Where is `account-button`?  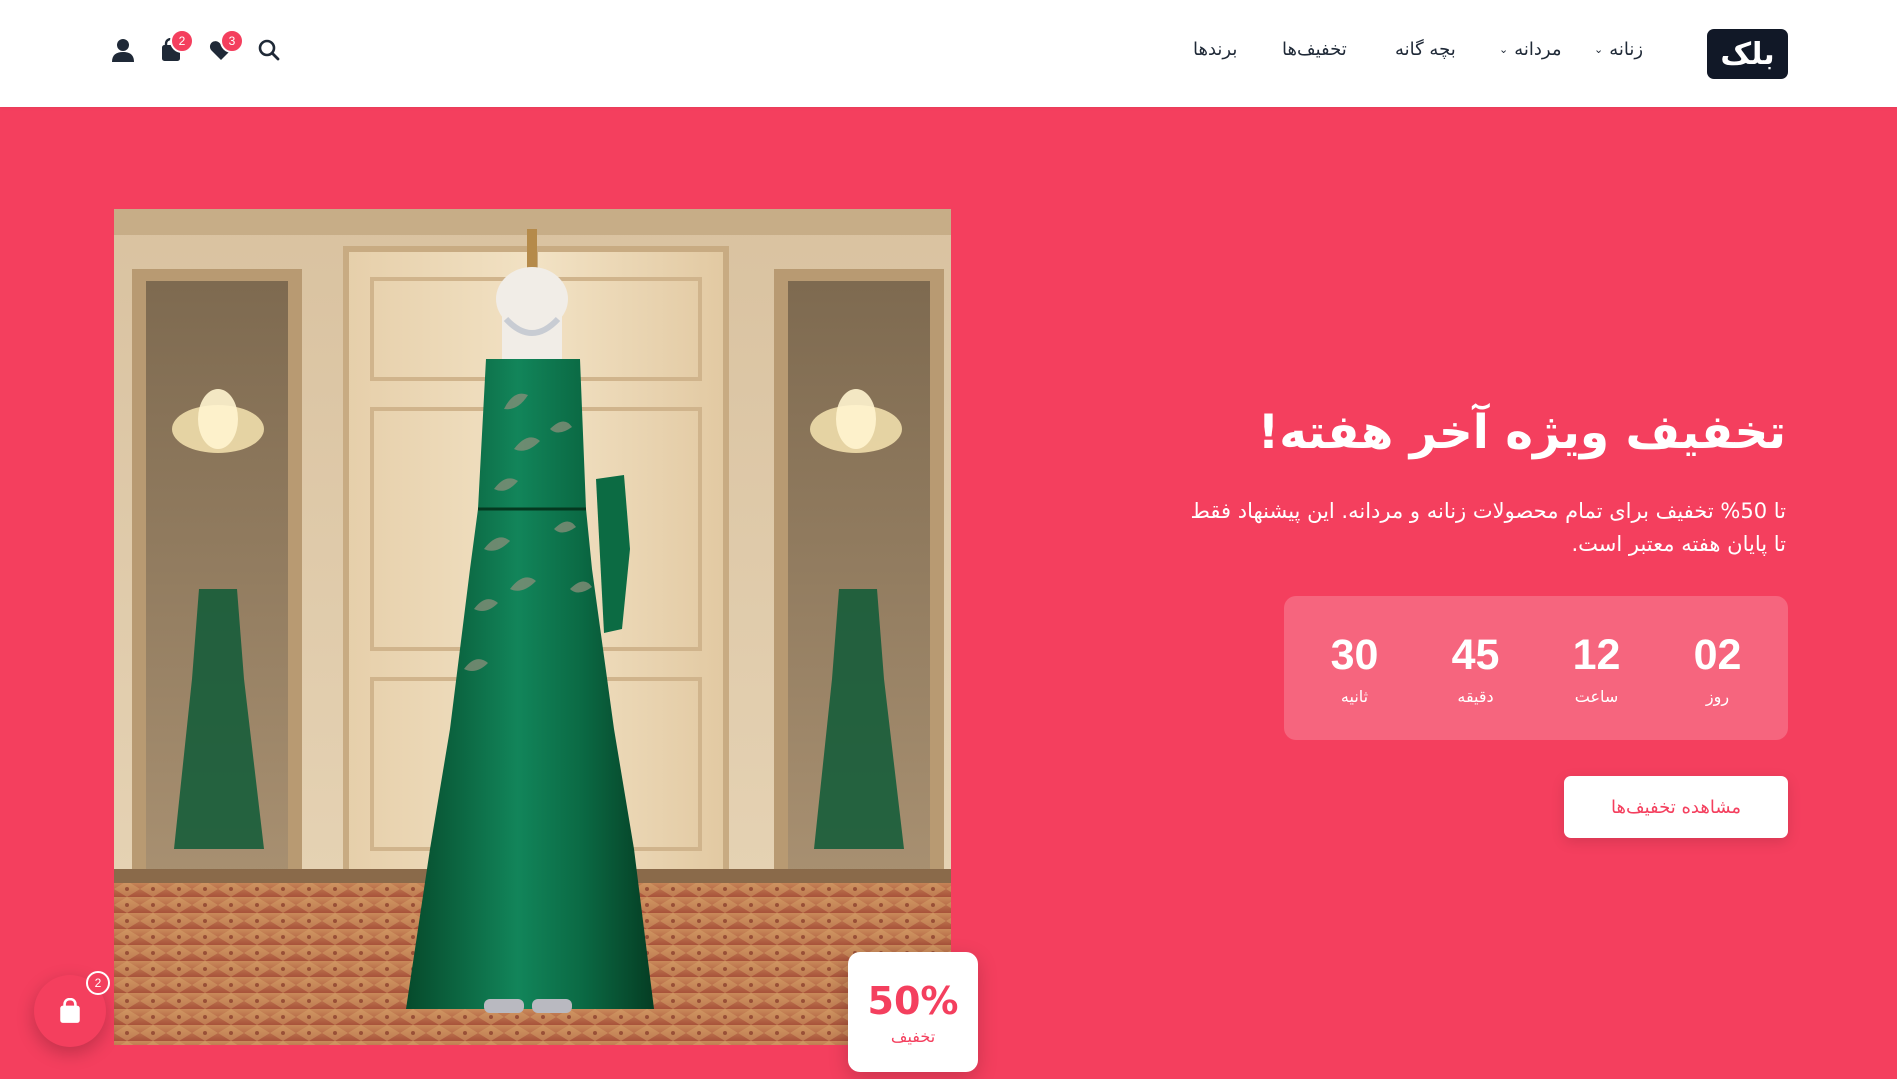 account-button is located at coordinates (123, 50).